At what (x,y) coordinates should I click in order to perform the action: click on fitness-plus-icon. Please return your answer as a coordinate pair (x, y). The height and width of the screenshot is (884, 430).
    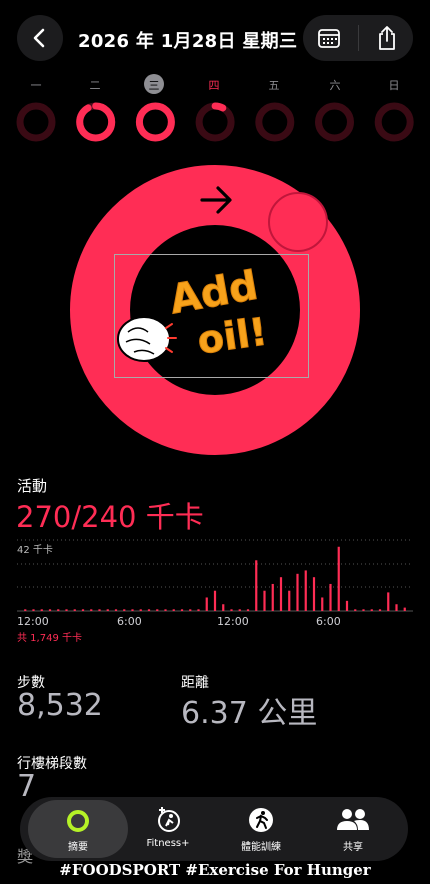
    Looking at the image, I should click on (169, 820).